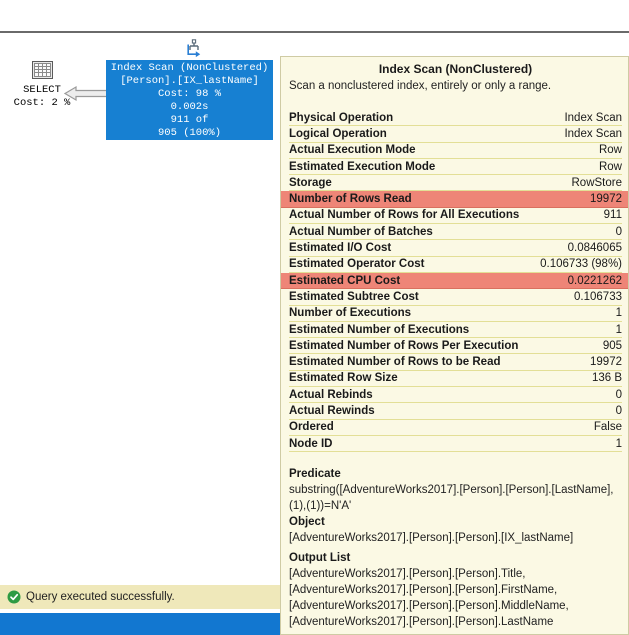  What do you see at coordinates (14, 597) in the screenshot?
I see `success-check-icon` at bounding box center [14, 597].